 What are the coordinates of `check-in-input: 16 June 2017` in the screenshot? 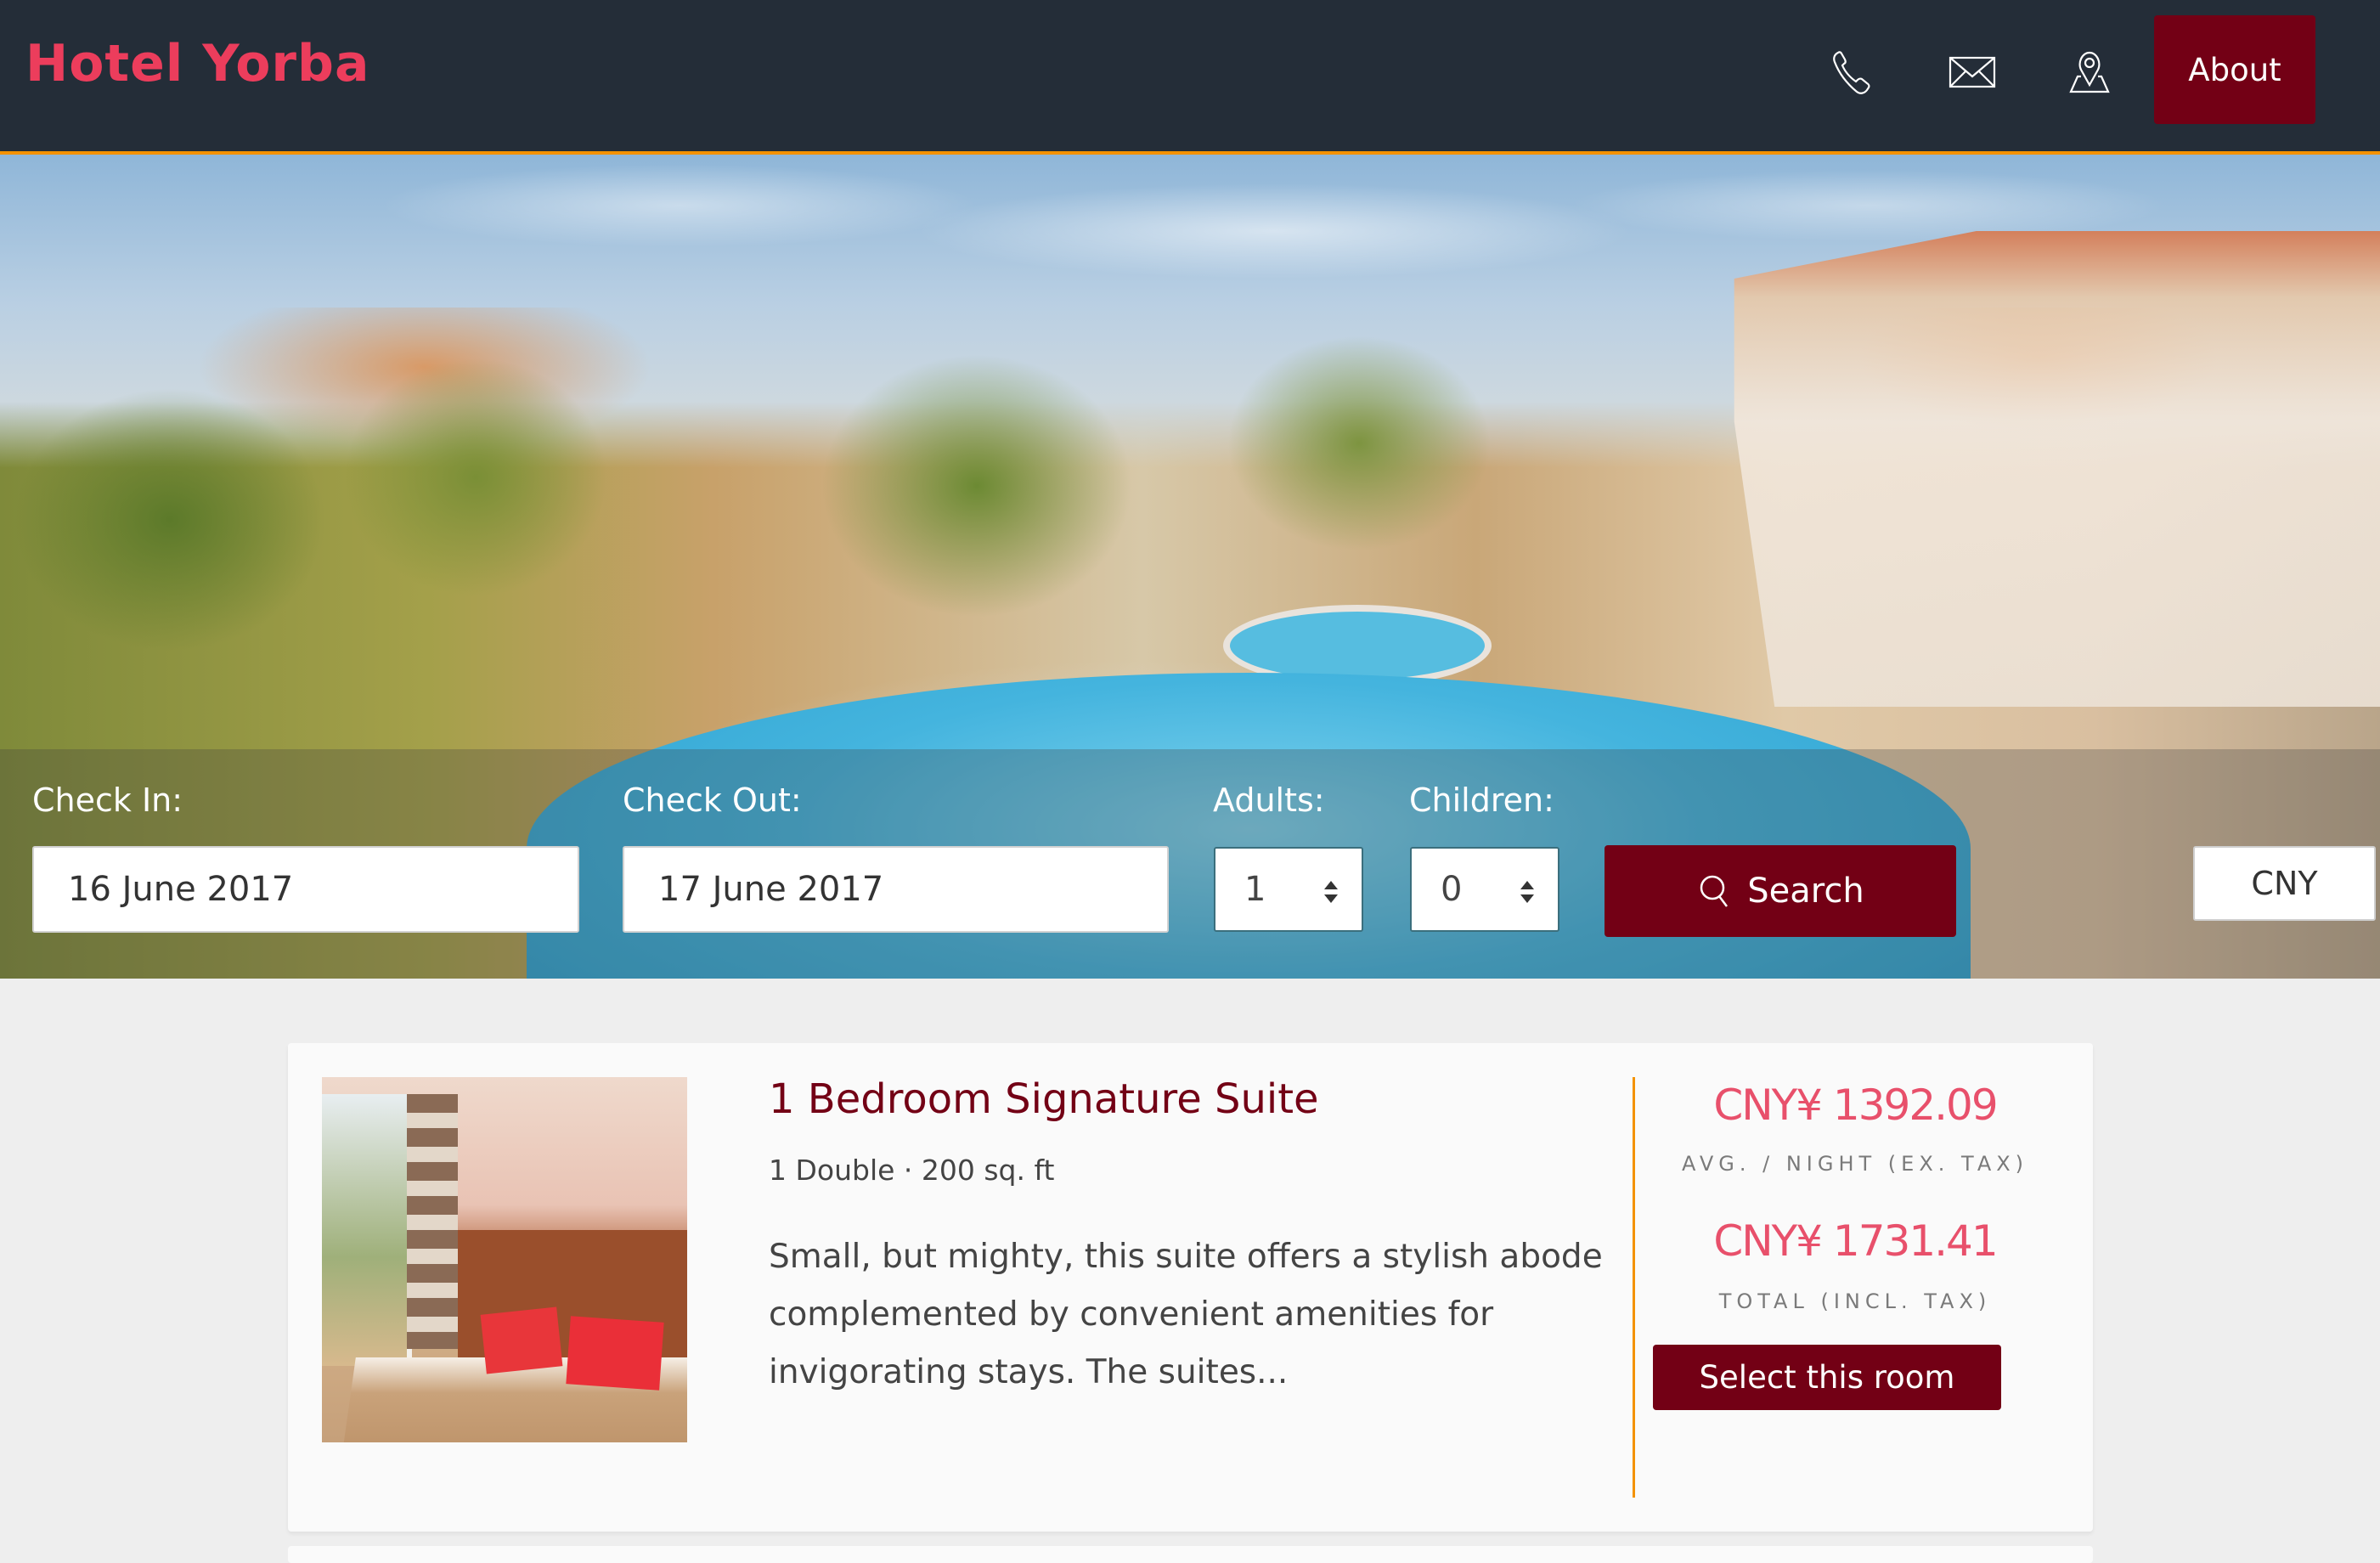 It's located at (305, 889).